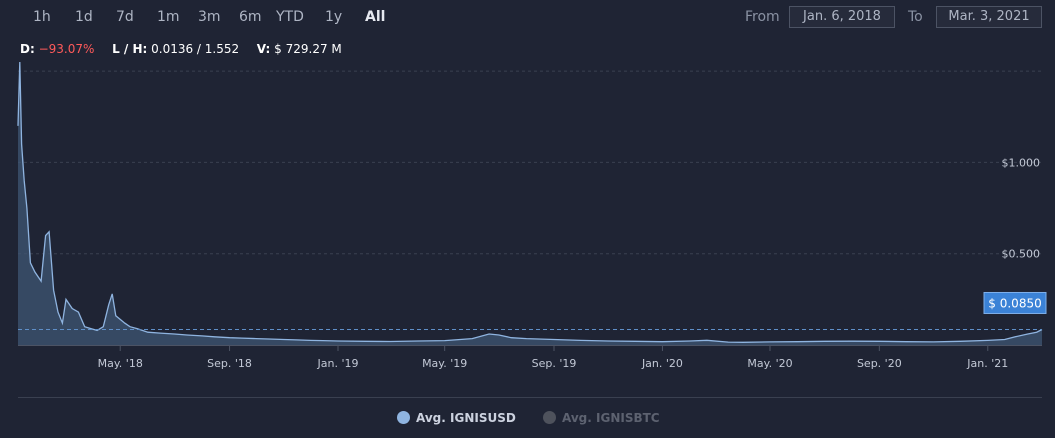  What do you see at coordinates (1021, 162) in the screenshot?
I see `y-tick-label: $1.000` at bounding box center [1021, 162].